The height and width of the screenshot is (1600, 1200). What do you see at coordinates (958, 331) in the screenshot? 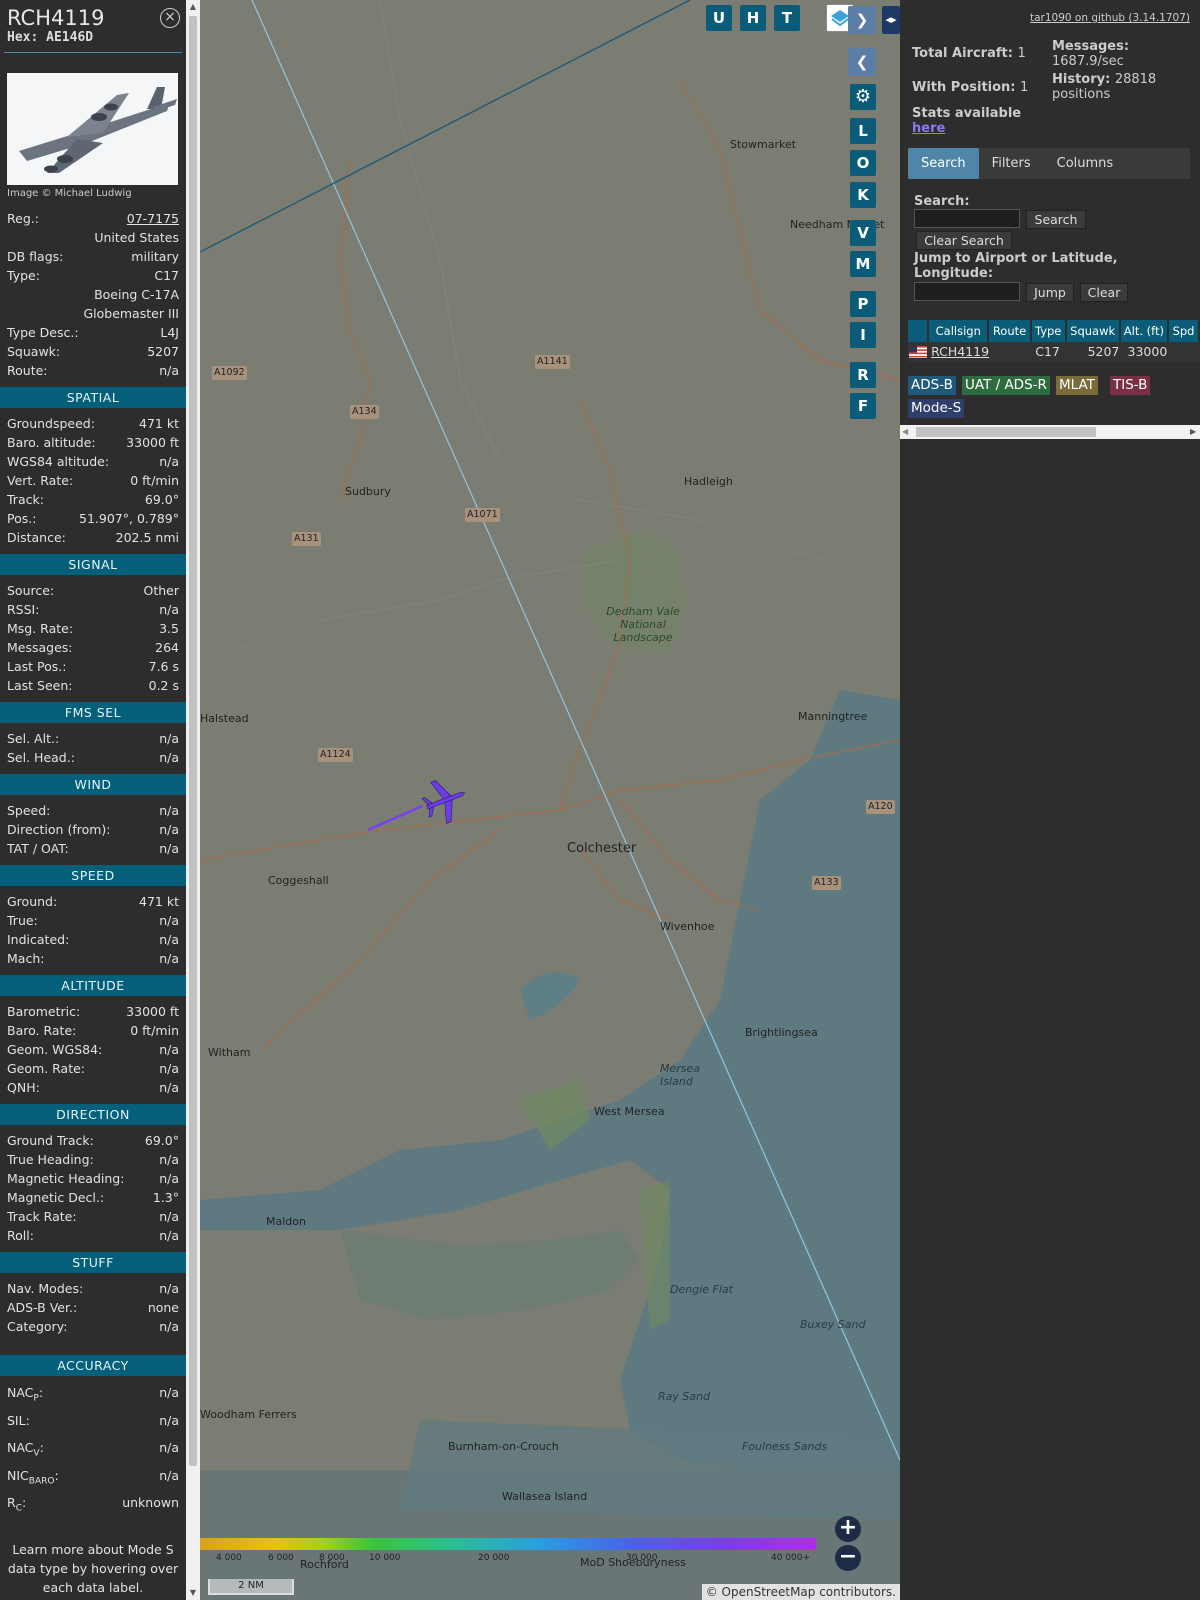
I see `column-header: Callsign` at bounding box center [958, 331].